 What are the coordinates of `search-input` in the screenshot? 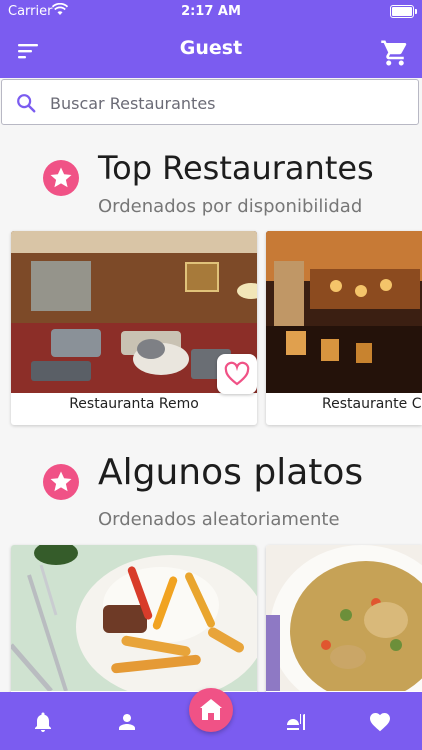 It's located at (230, 103).